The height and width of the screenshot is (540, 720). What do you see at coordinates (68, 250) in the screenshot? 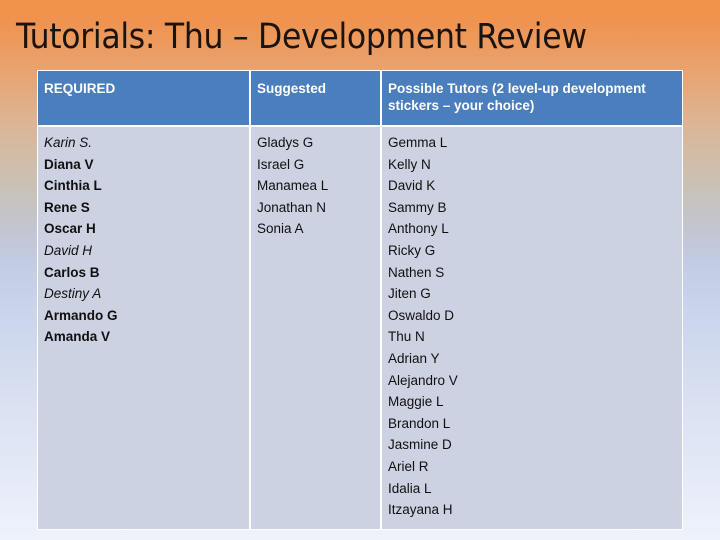
I see `list-item: David H` at bounding box center [68, 250].